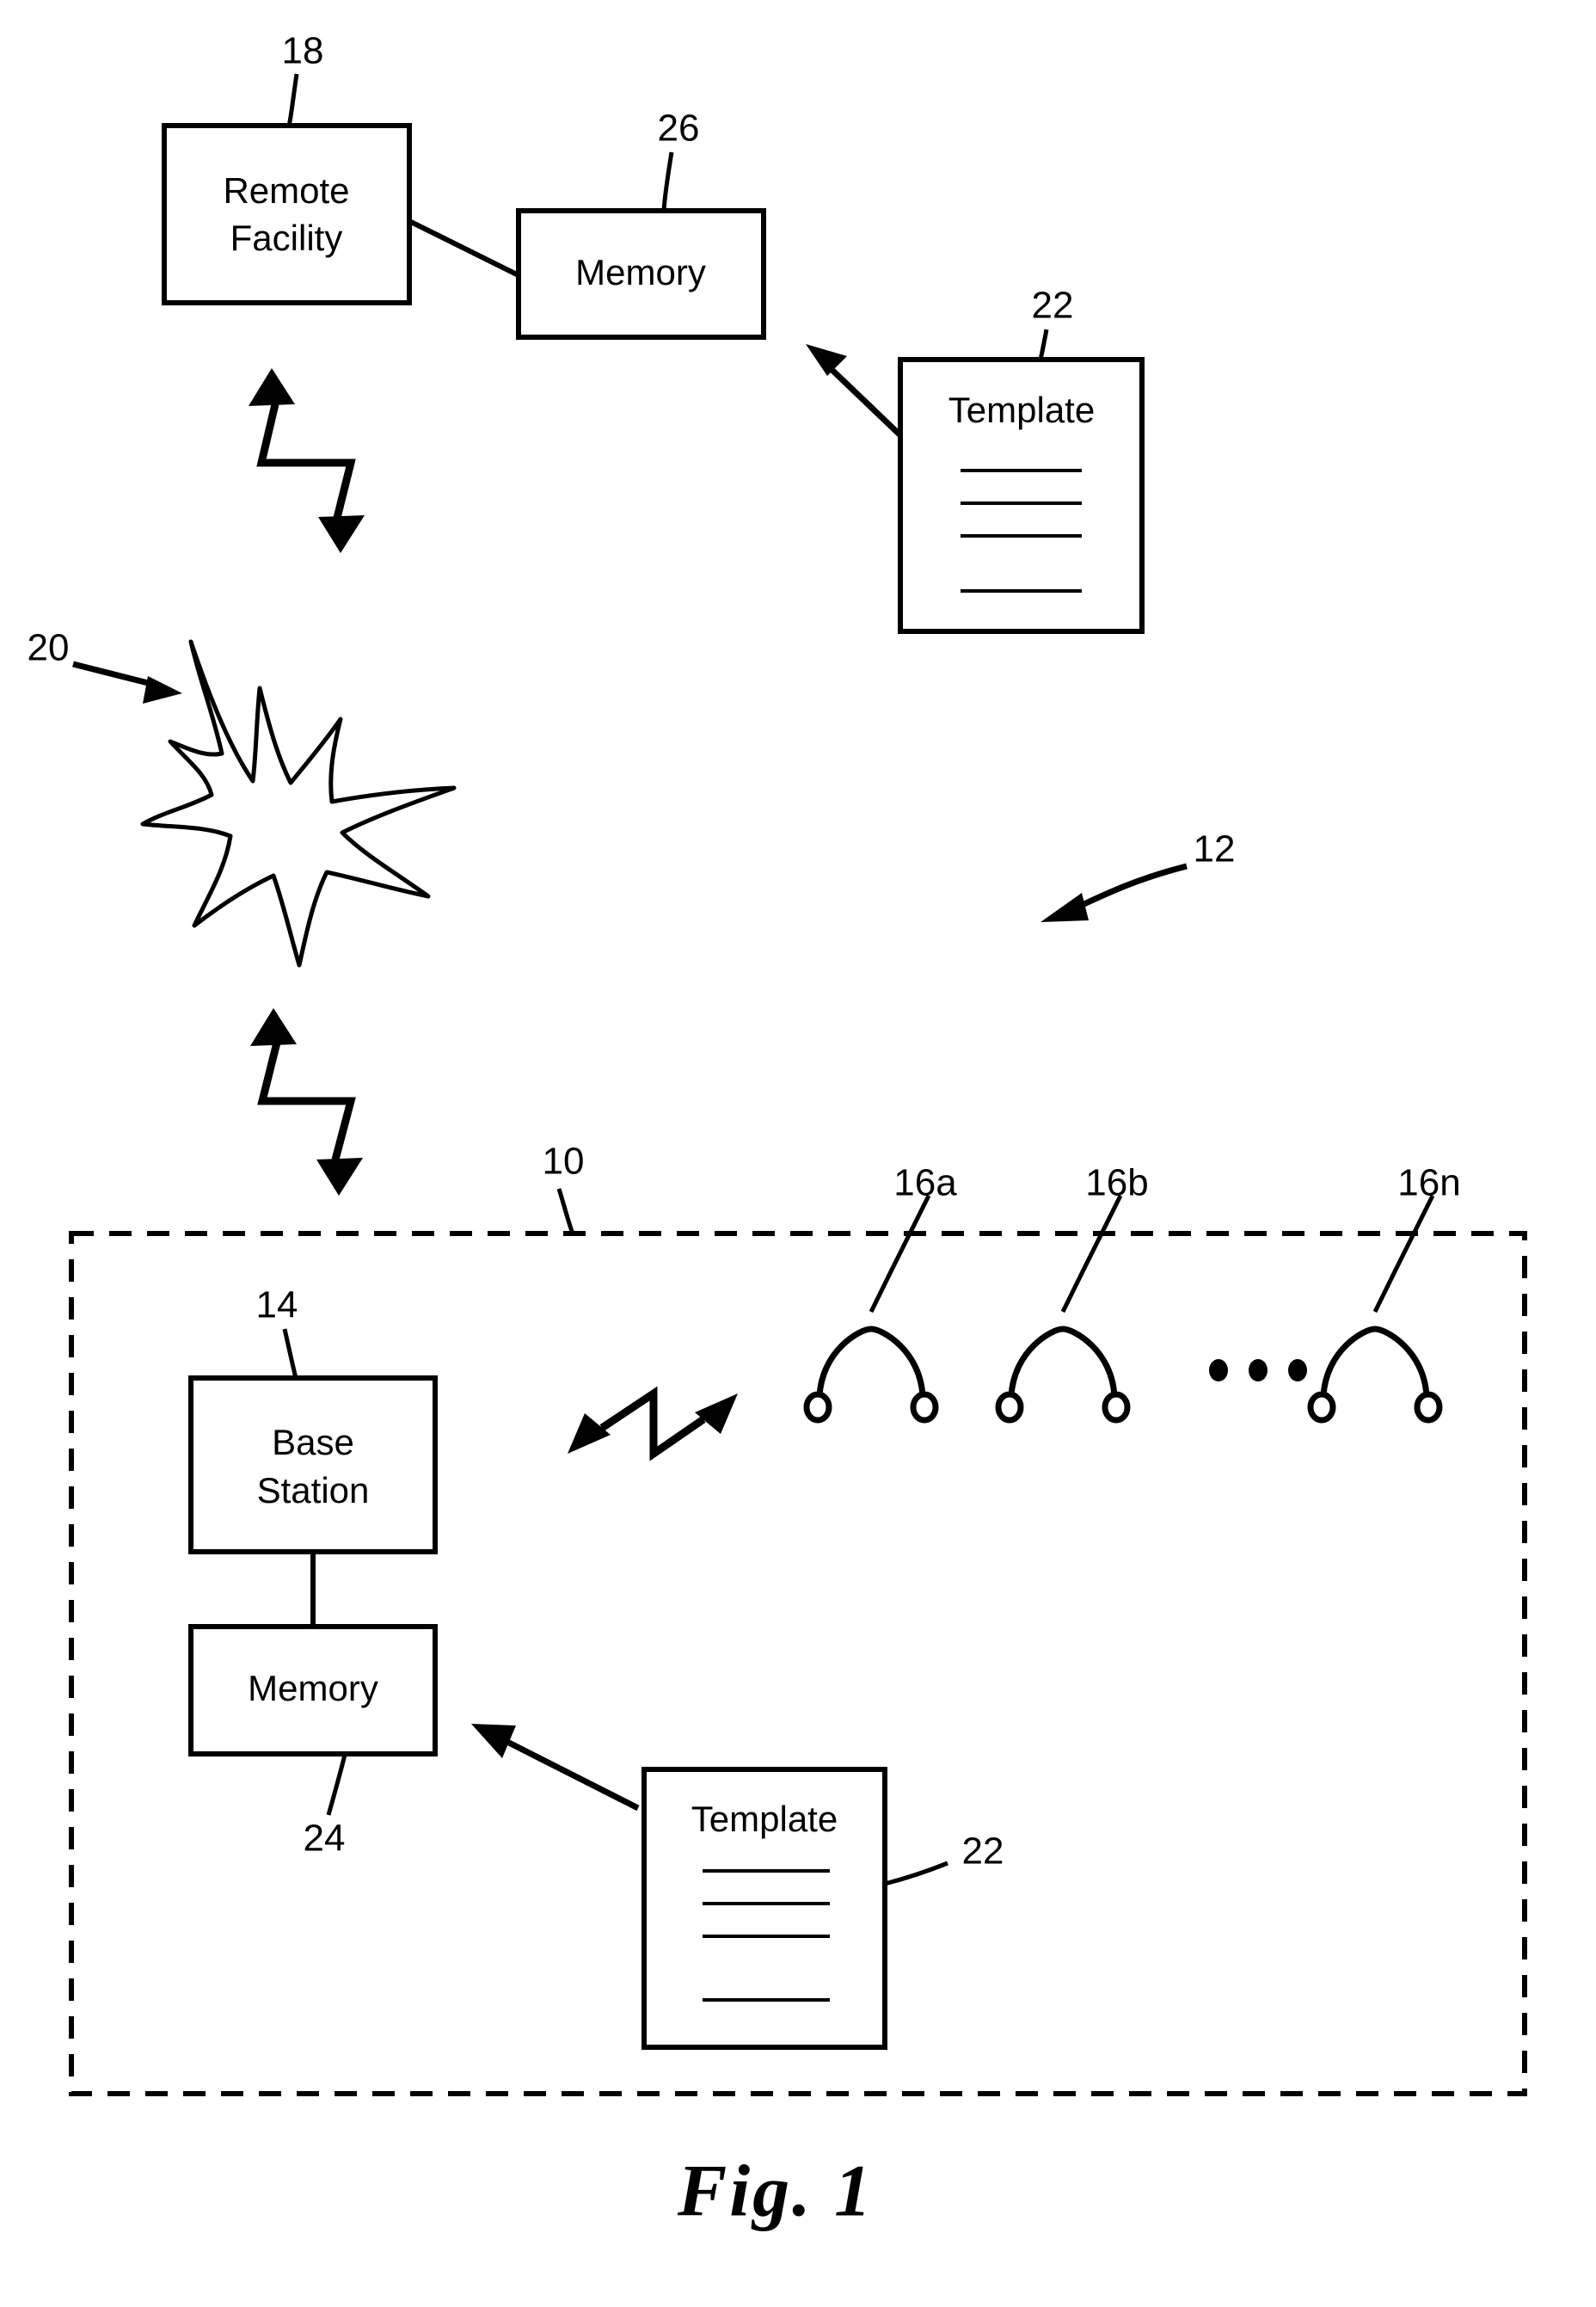  I want to click on ref-12-label: 12, so click(1215, 849).